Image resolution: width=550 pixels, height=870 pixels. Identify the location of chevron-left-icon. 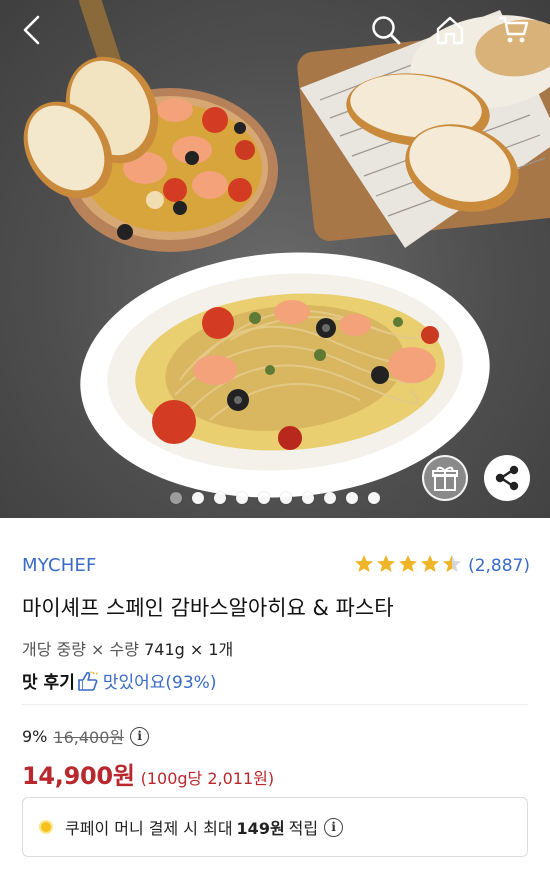
(31, 30).